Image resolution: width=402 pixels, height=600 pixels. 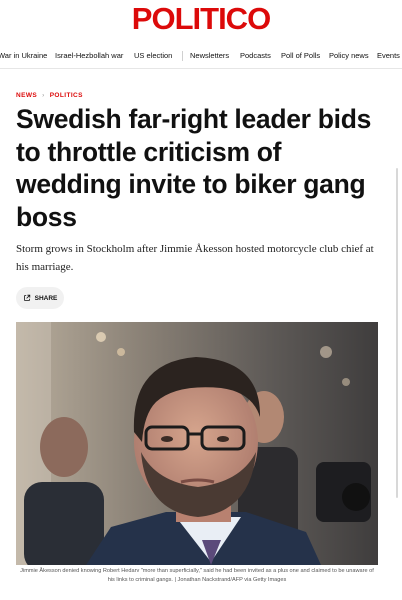 What do you see at coordinates (46, 298) in the screenshot?
I see `share-label: SHARE` at bounding box center [46, 298].